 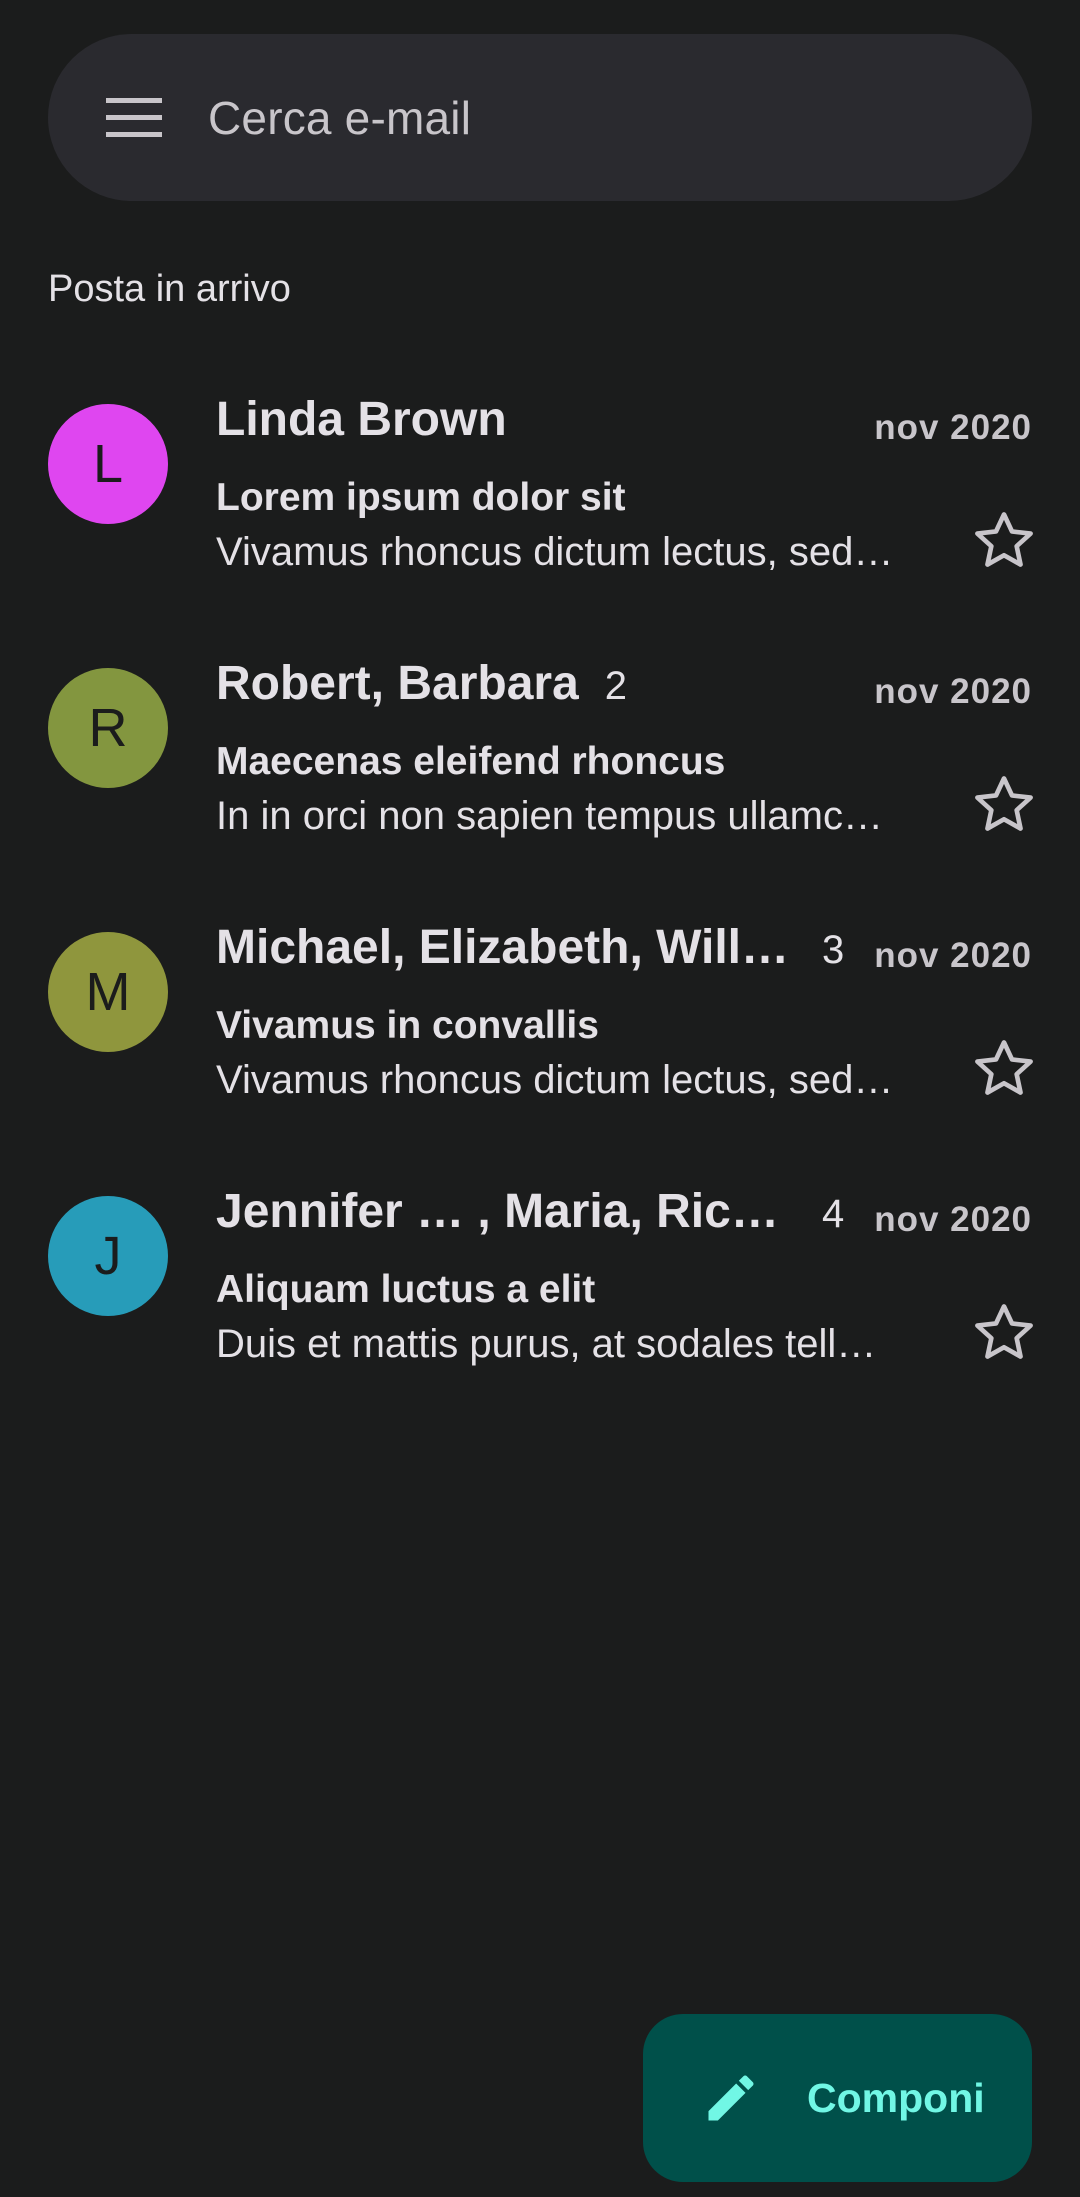 I want to click on thread-count: 4, so click(x=833, y=1214).